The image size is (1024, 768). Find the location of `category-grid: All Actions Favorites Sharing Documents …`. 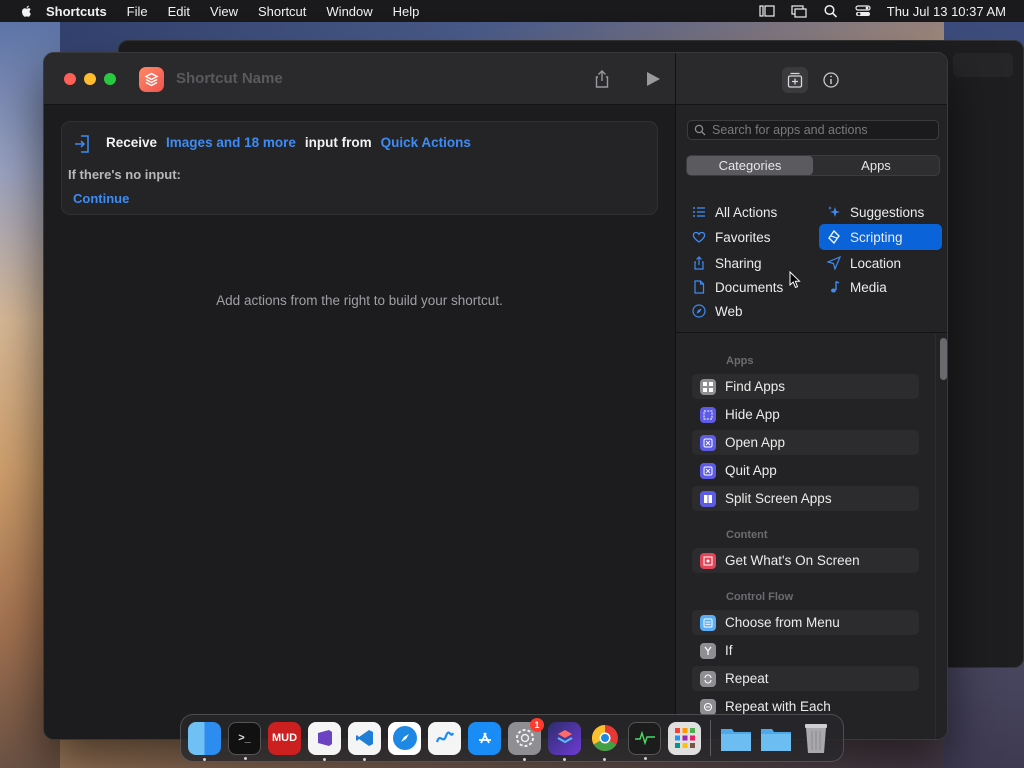

category-grid: All Actions Favorites Sharing Documents … is located at coordinates (811, 260).